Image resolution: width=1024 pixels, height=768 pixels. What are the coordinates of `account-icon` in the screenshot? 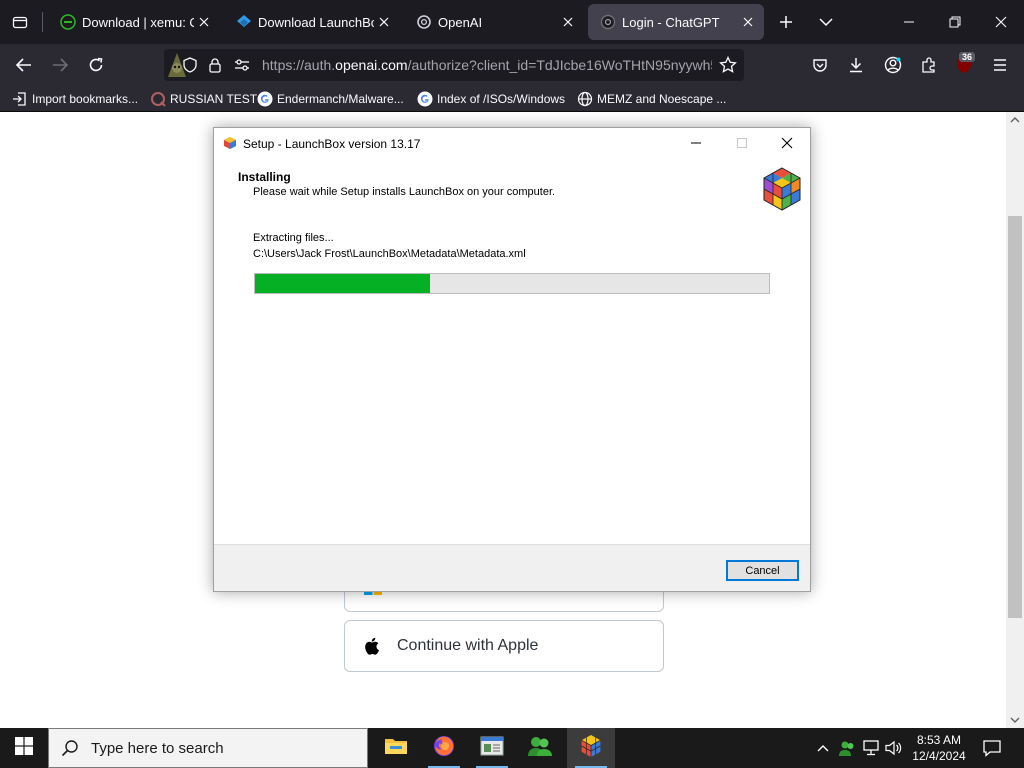 It's located at (893, 65).